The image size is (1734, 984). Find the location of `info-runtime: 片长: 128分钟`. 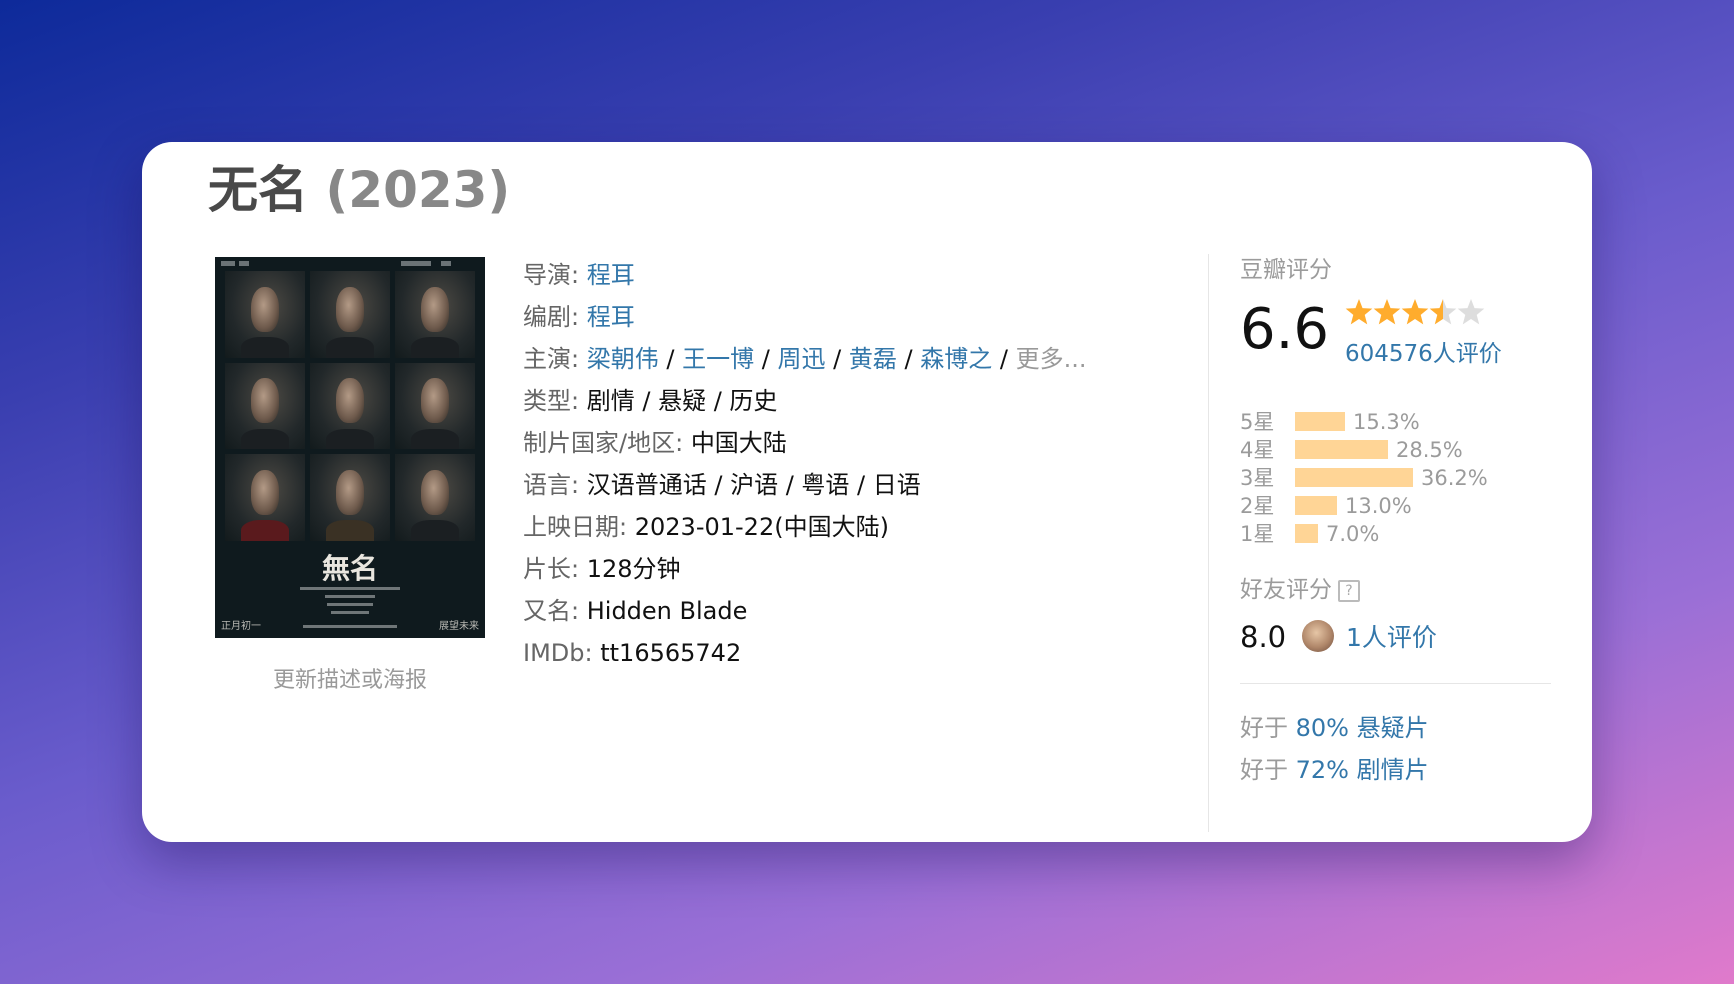

info-runtime: 片长: 128分钟 is located at coordinates (602, 569).